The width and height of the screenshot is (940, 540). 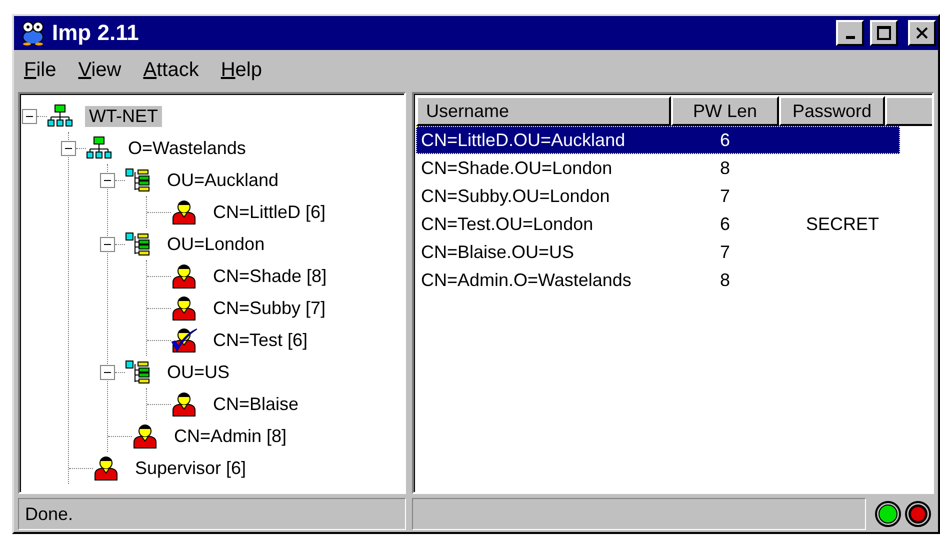 What do you see at coordinates (123, 116) in the screenshot?
I see `tree-item: WT-NET` at bounding box center [123, 116].